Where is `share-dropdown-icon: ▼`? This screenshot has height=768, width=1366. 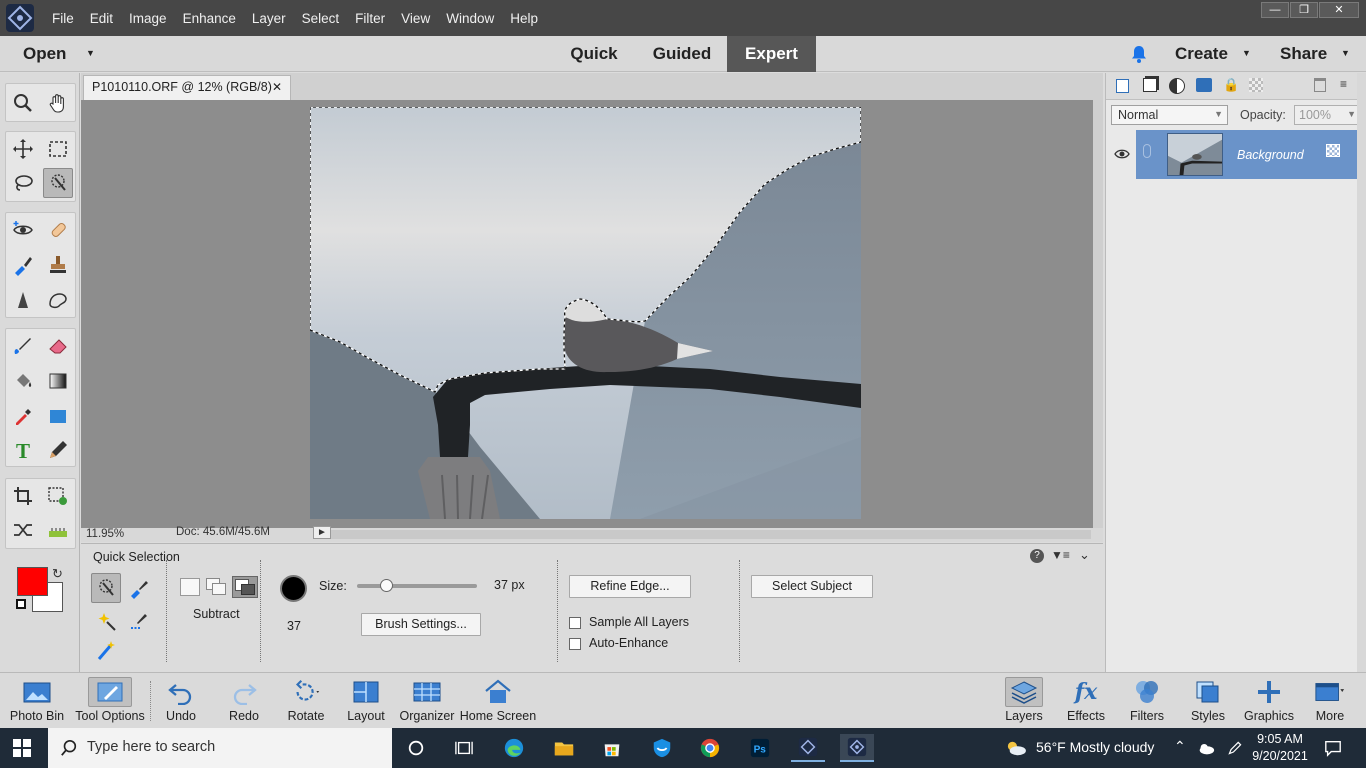
share-dropdown-icon: ▼ is located at coordinates (1345, 53).